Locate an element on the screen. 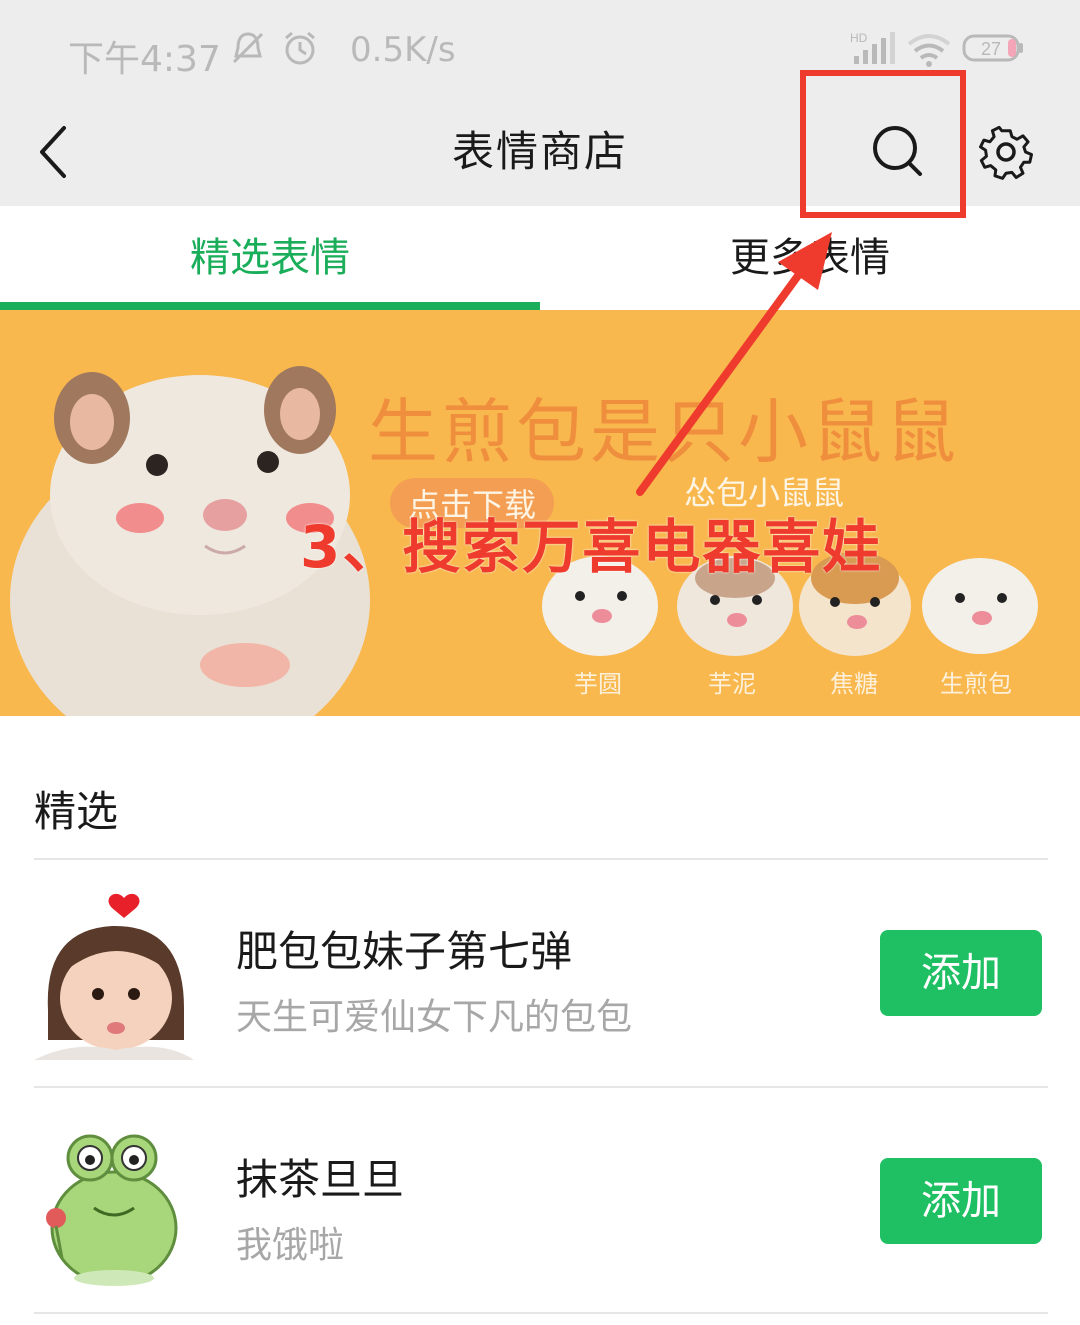 This screenshot has height=1325, width=1080. gear-icon is located at coordinates (1006, 152).